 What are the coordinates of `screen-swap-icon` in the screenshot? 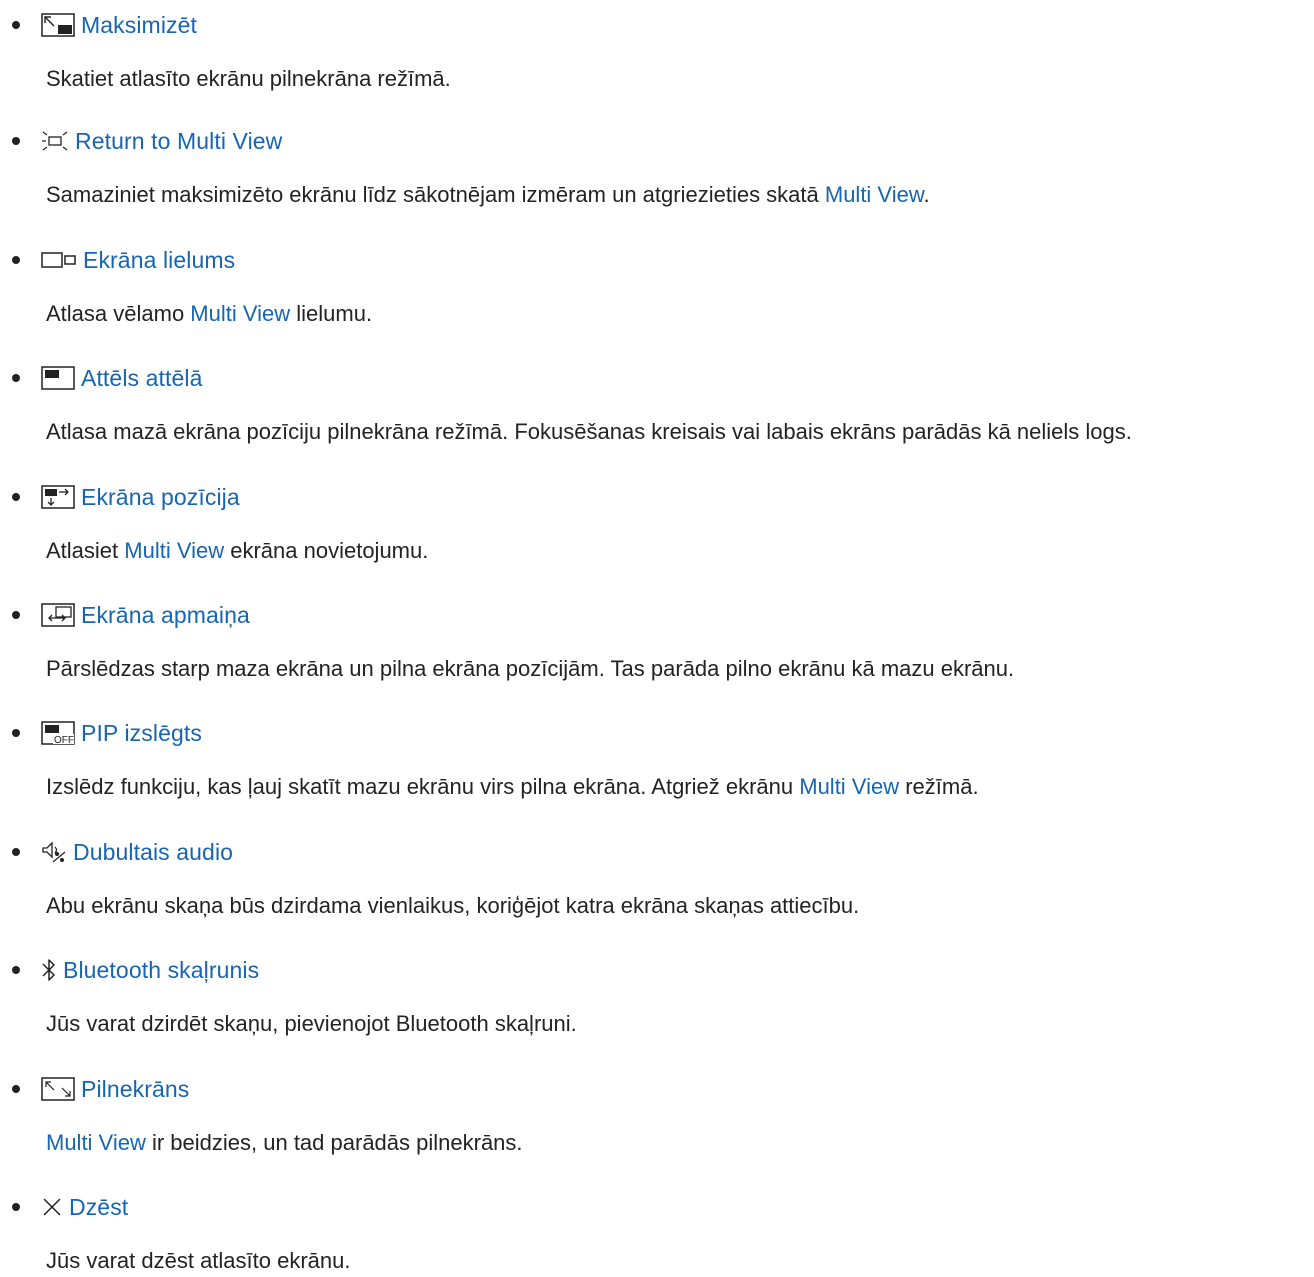 It's located at (58, 615).